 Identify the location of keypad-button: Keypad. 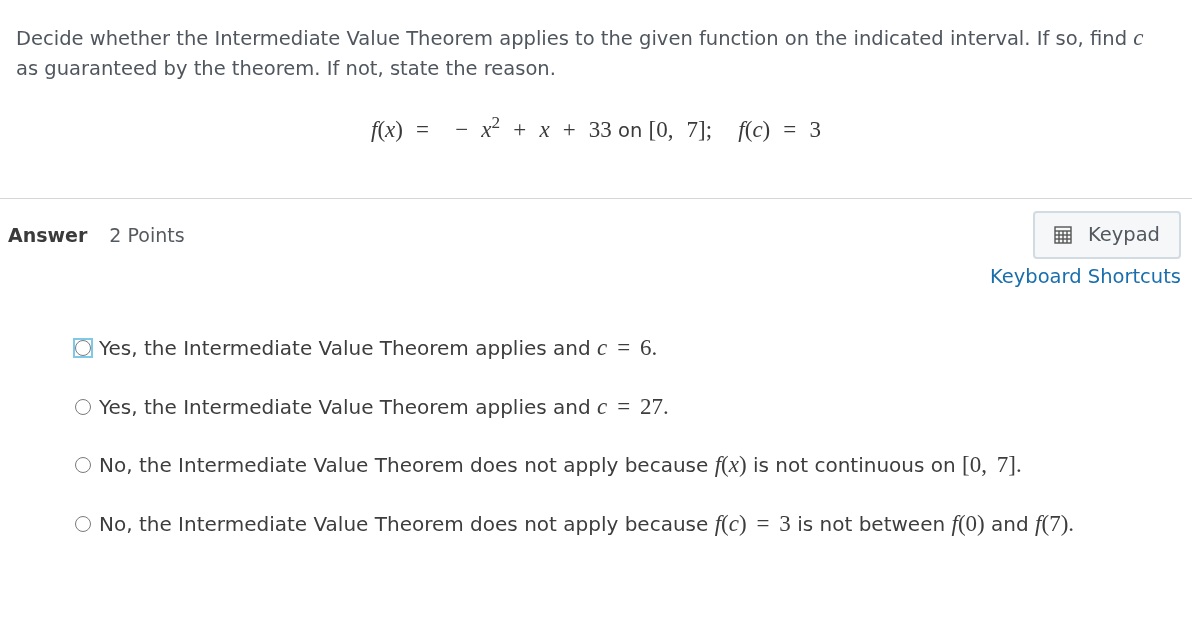
(1106, 235).